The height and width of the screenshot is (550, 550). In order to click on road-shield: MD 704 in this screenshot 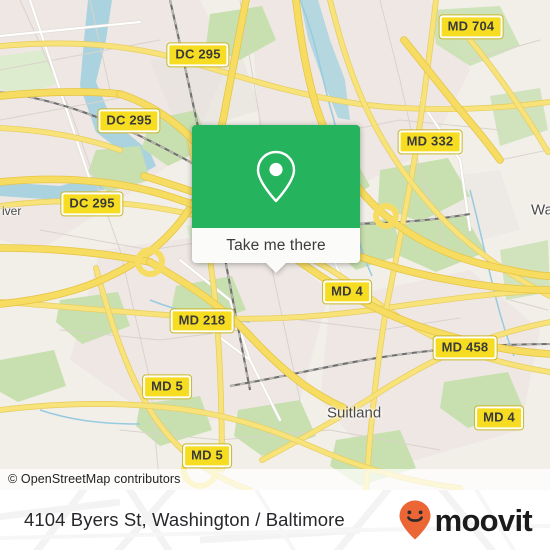, I will do `click(471, 27)`.